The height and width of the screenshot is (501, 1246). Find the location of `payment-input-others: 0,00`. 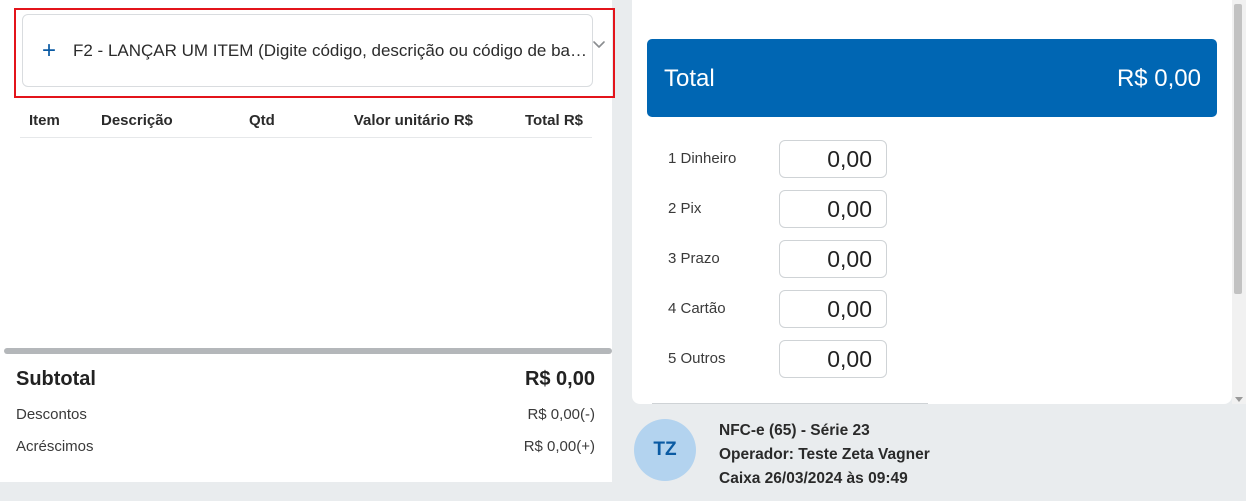

payment-input-others: 0,00 is located at coordinates (833, 359).